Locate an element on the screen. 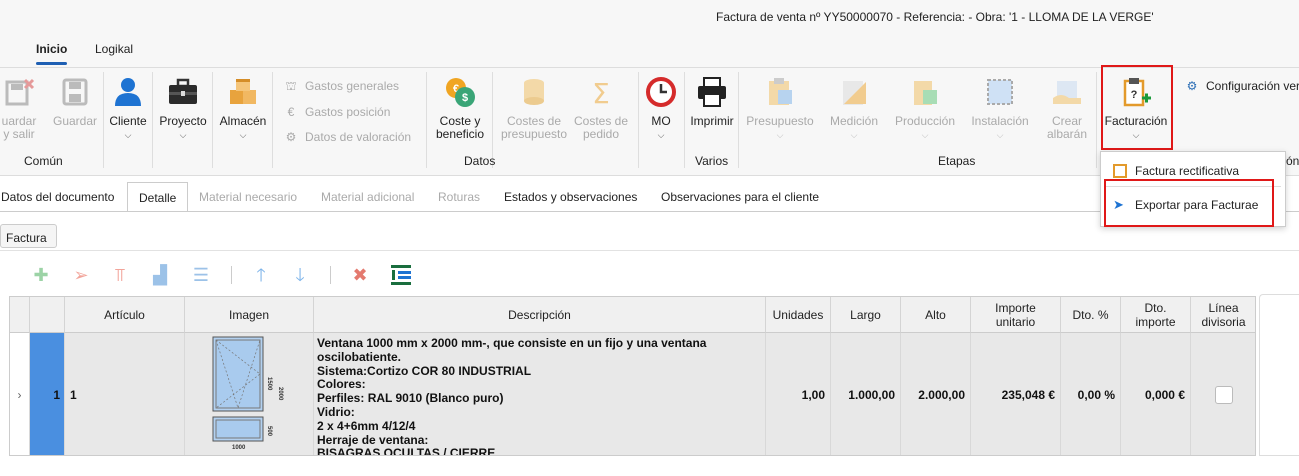 This screenshot has height=476, width=1299. save-button: Guardar is located at coordinates (75, 102).